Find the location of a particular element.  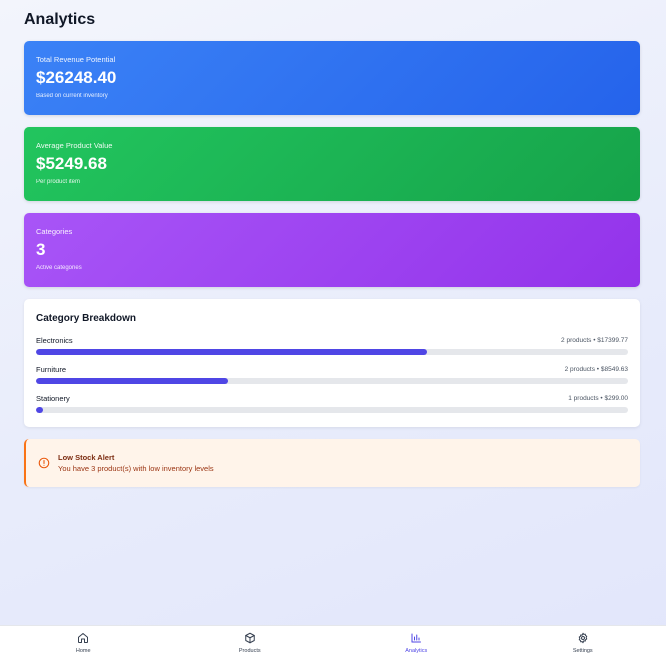

breakdown-title: Category Breakdown is located at coordinates (86, 318).